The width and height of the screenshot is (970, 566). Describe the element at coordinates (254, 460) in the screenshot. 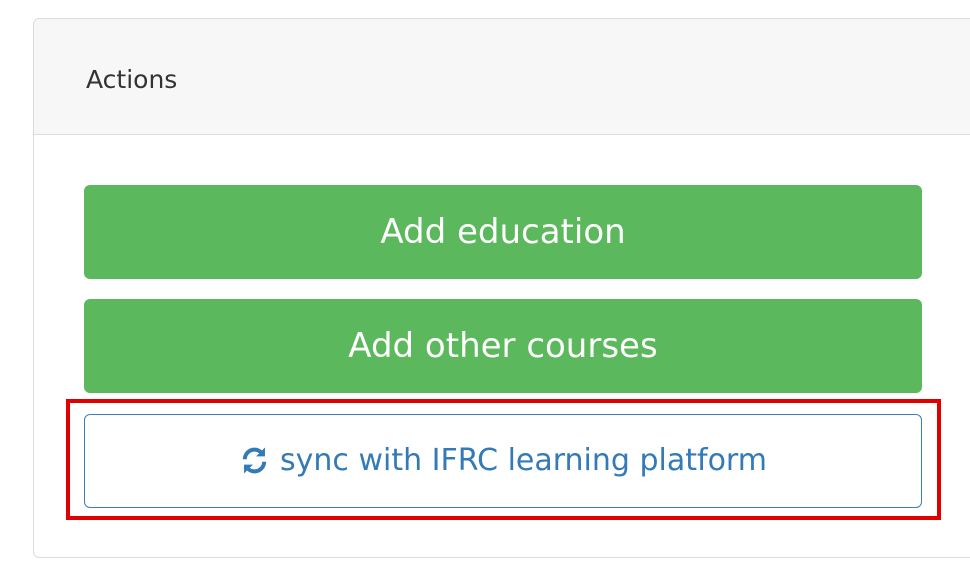

I see `sync-icon` at that location.